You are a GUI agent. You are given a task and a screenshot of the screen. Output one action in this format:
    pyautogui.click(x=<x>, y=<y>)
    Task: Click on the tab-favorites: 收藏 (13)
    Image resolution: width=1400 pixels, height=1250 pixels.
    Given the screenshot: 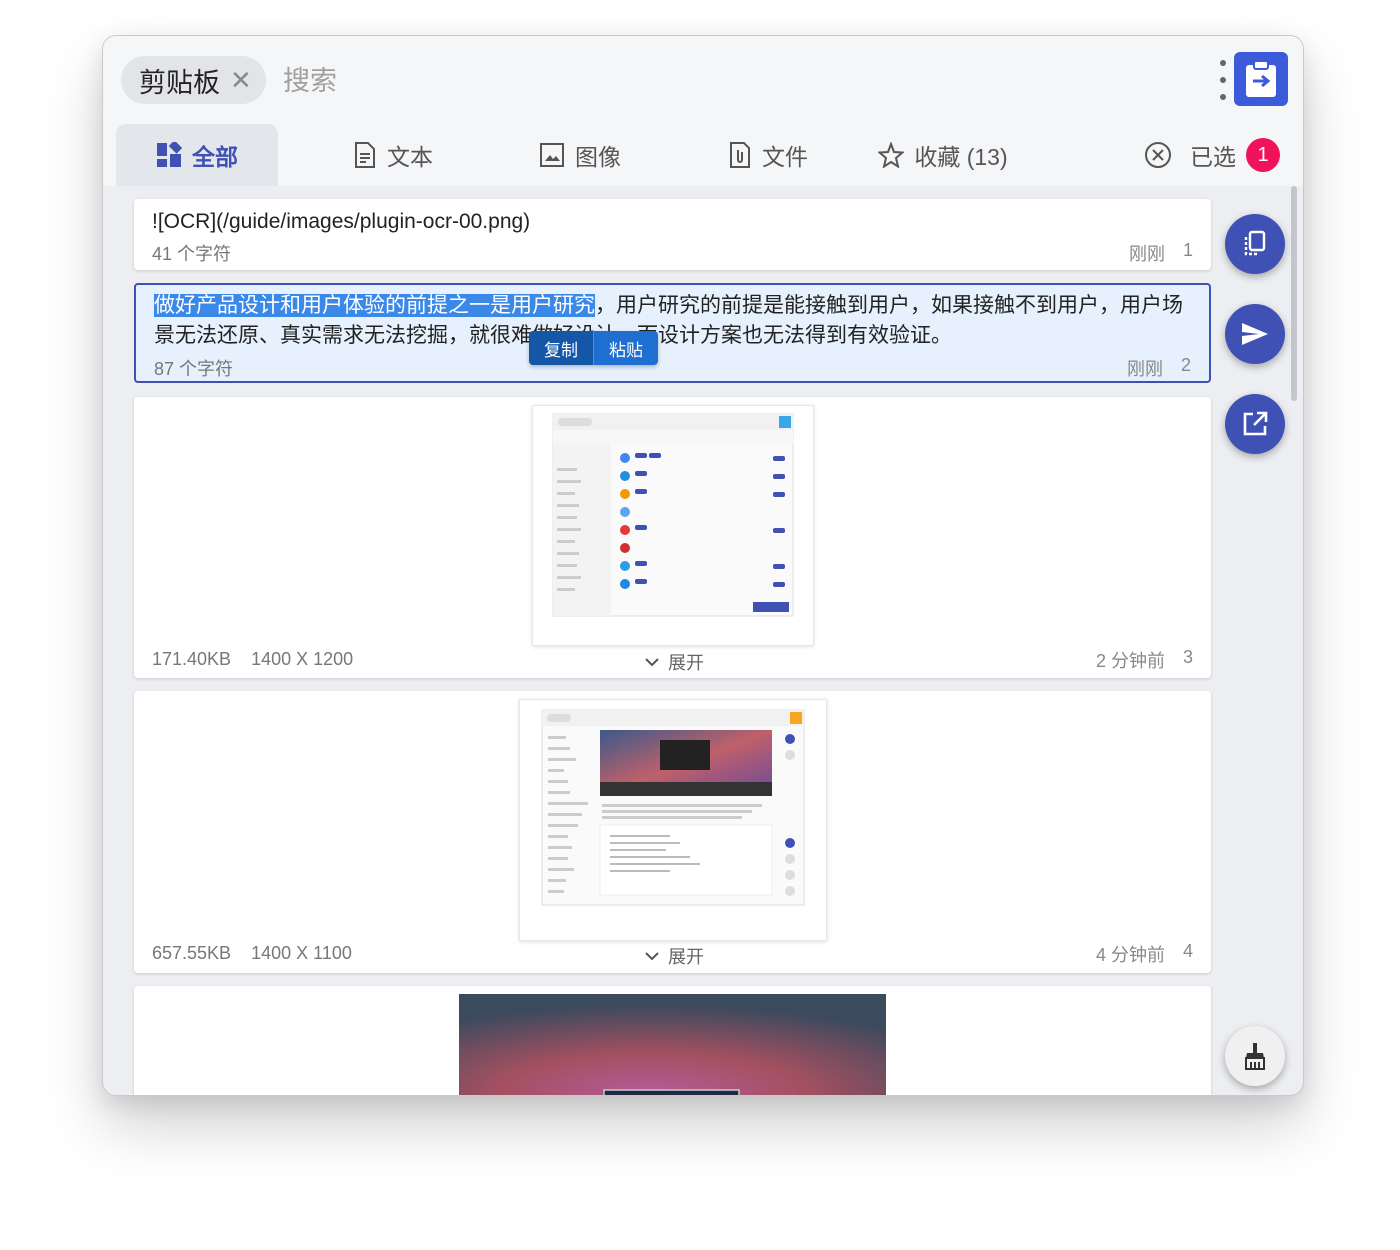 What is the action you would take?
    pyautogui.click(x=943, y=155)
    